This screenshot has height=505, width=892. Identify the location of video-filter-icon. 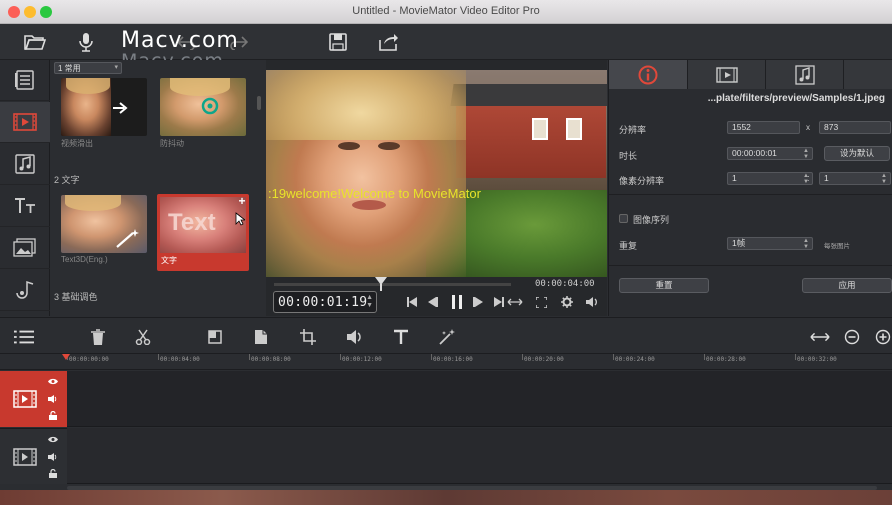
(726, 74).